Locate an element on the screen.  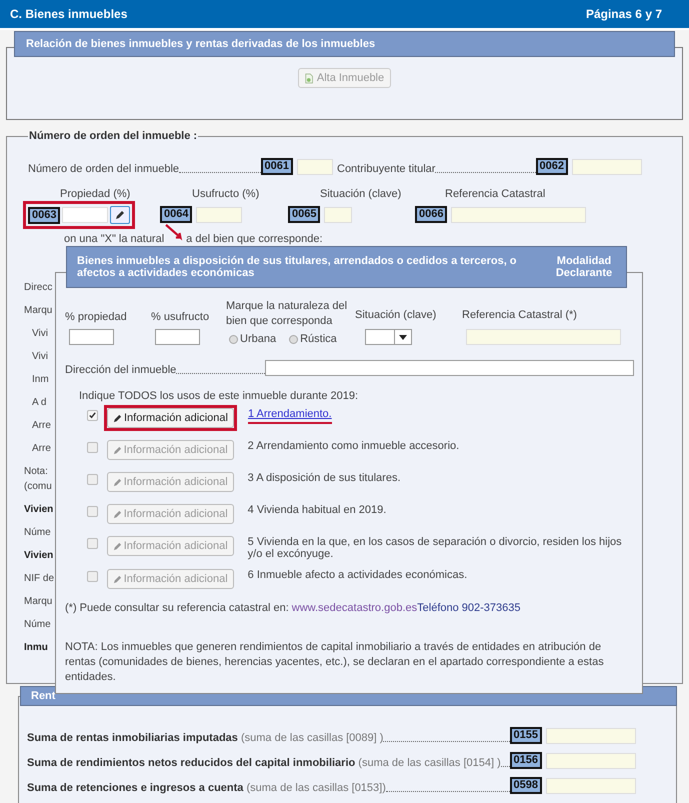
form-text: (comu is located at coordinates (38, 486).